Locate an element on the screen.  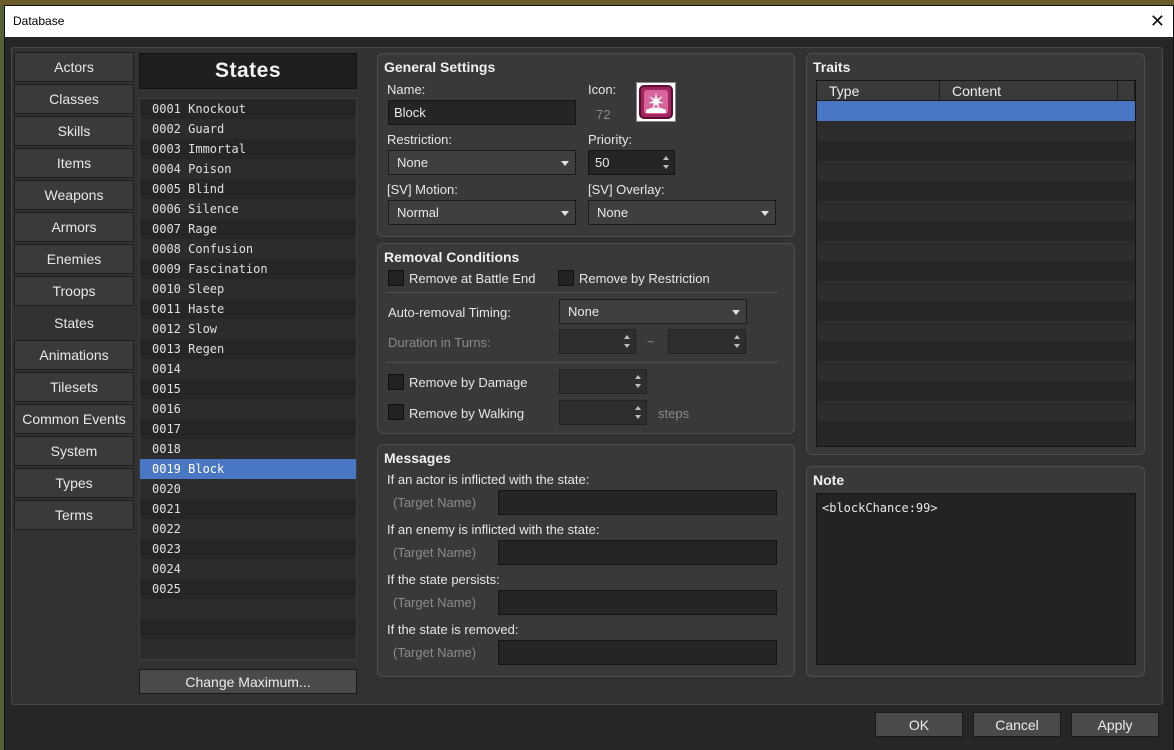
damage-stepper is located at coordinates (603, 381).